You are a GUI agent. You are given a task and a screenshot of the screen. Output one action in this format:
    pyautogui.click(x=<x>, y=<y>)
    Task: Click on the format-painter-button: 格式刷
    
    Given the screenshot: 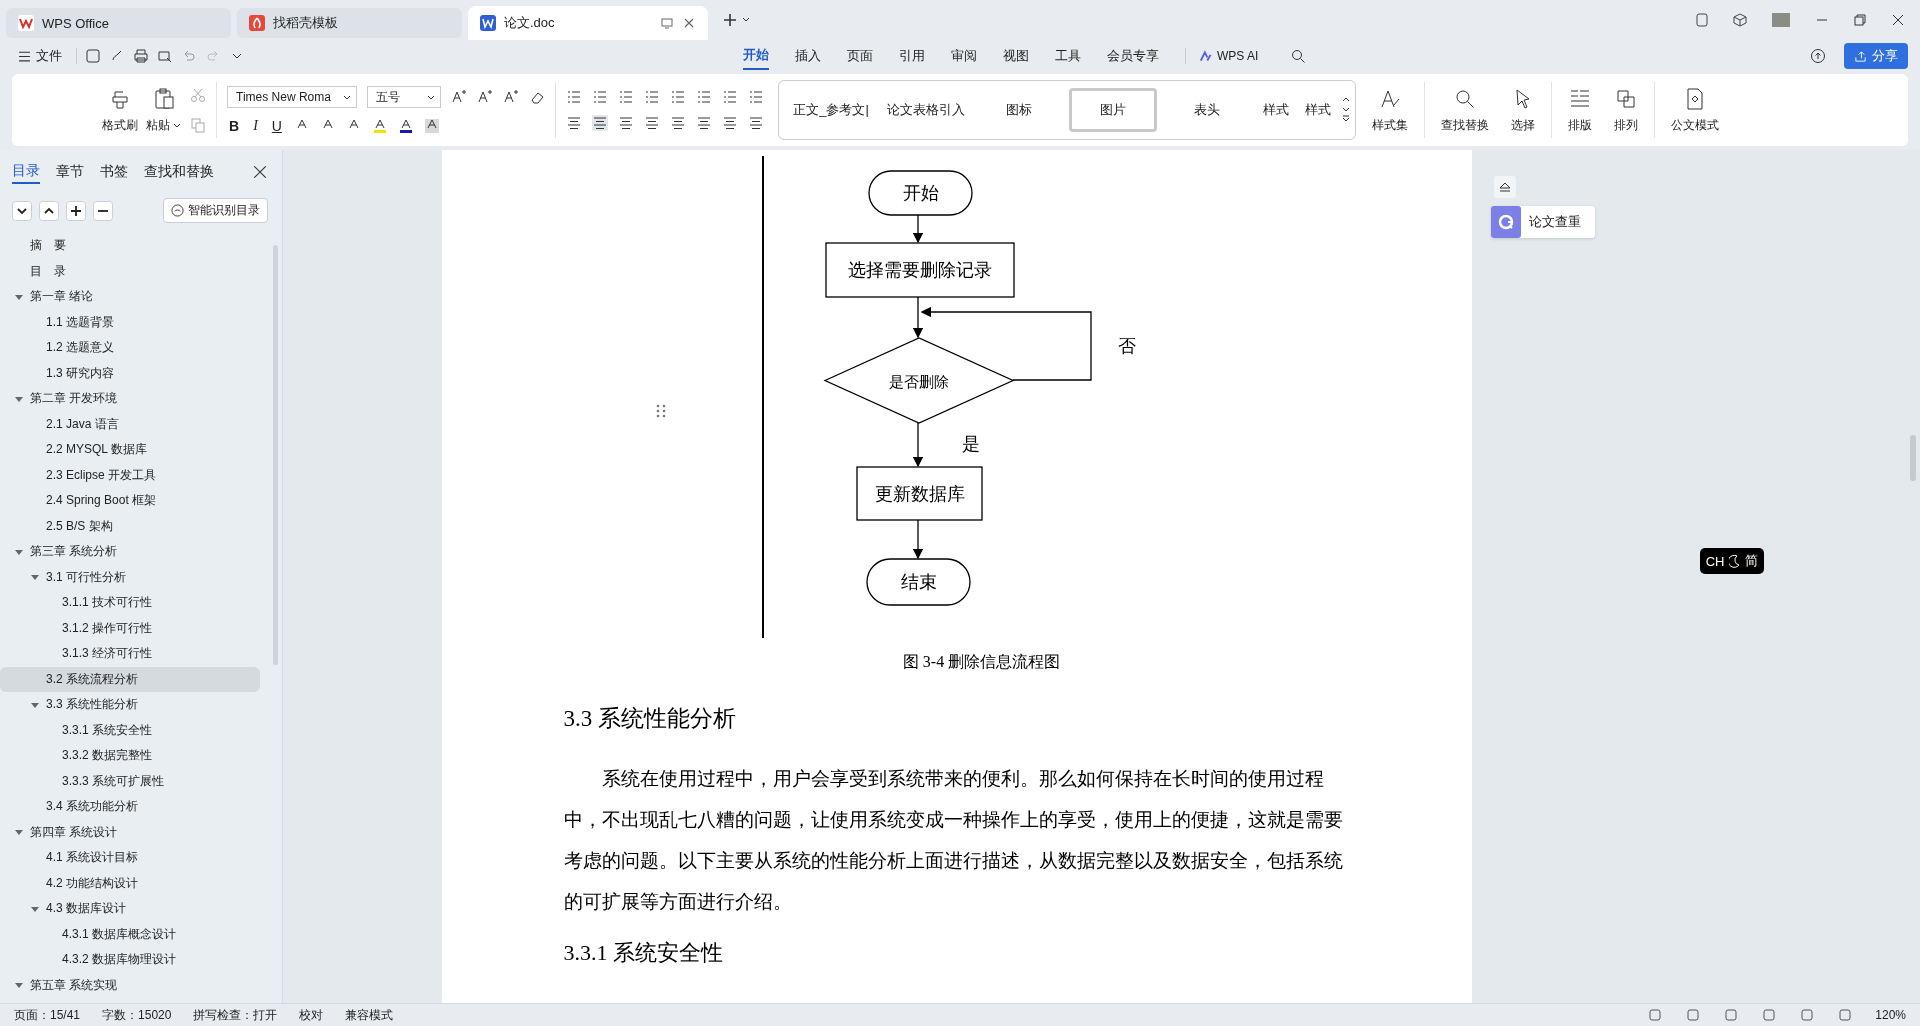 What is the action you would take?
    pyautogui.click(x=120, y=110)
    